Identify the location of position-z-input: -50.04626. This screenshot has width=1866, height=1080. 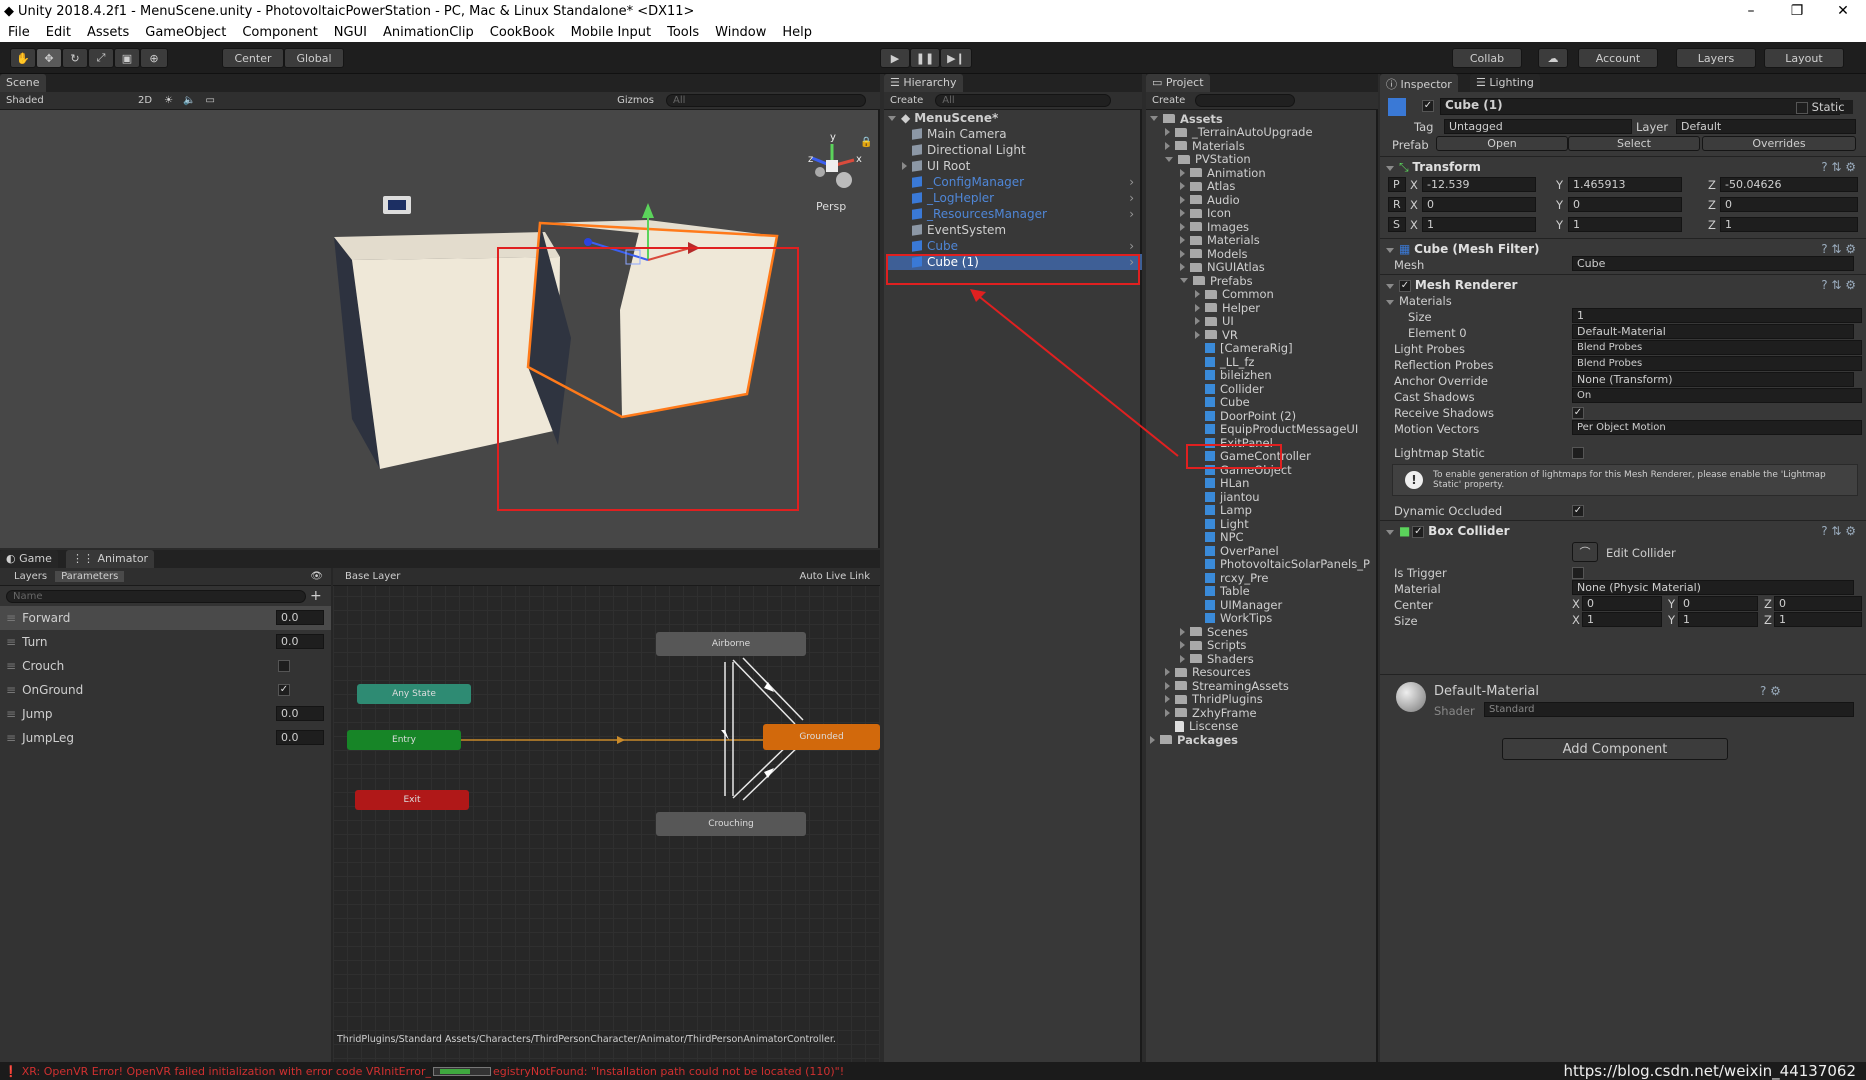
(1789, 184).